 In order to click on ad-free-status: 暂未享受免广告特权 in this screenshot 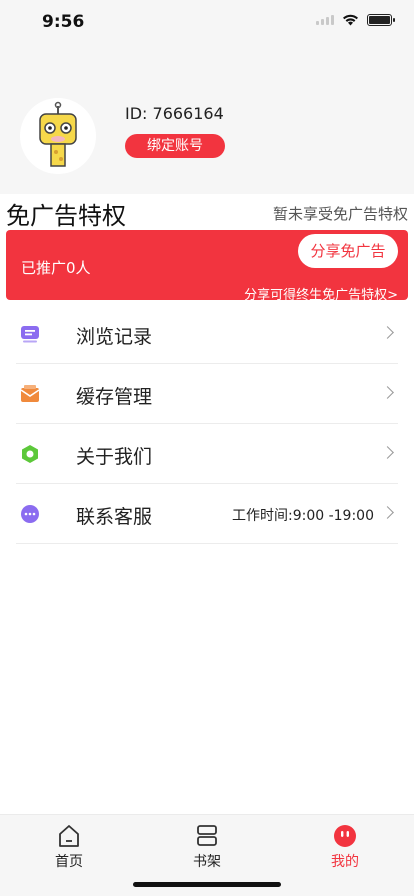, I will do `click(340, 214)`.